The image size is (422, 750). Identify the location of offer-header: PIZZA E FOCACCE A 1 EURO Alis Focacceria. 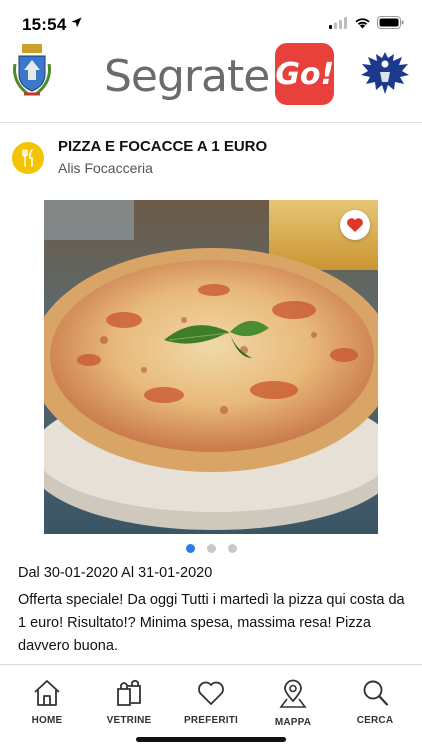
(211, 160).